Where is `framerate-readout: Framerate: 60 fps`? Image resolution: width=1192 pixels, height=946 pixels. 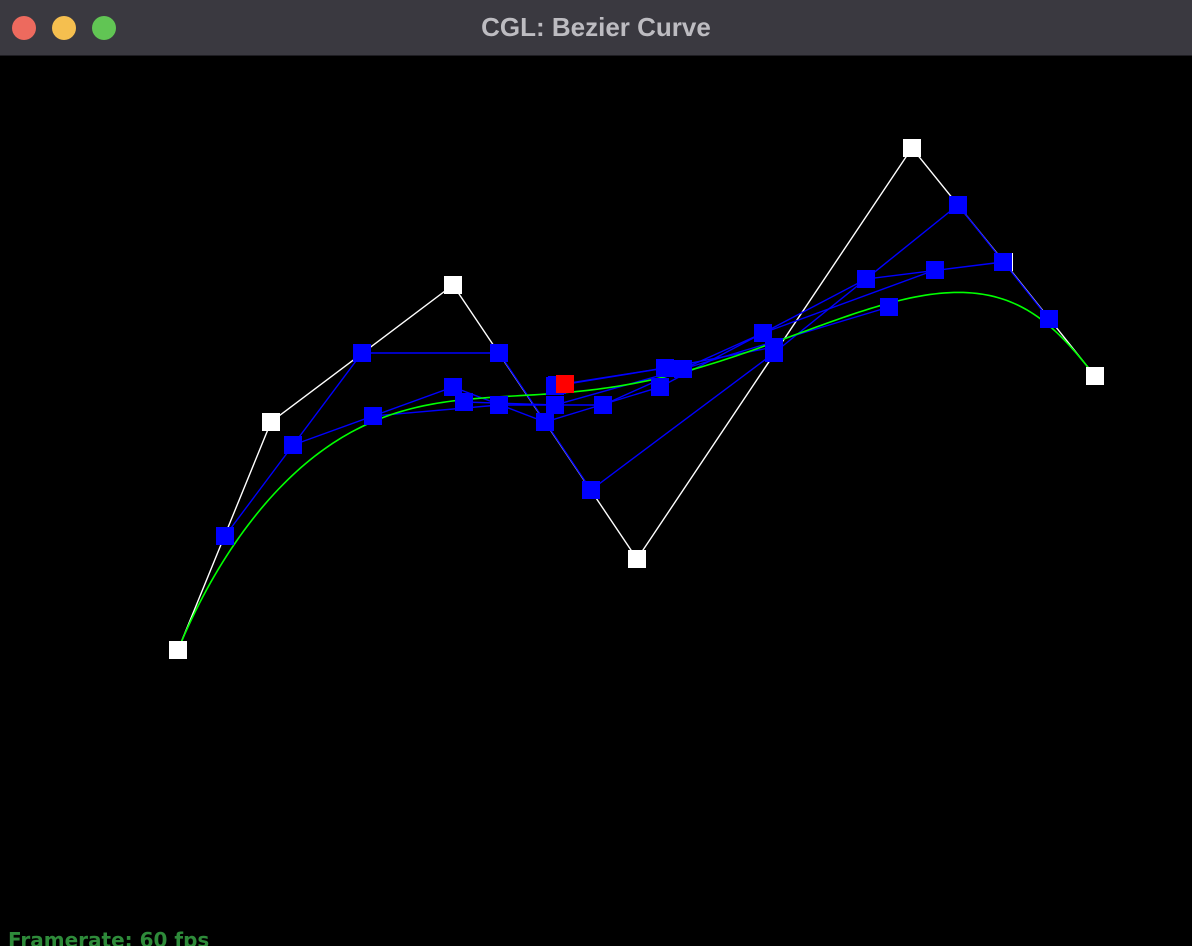 framerate-readout: Framerate: 60 fps is located at coordinates (108, 937).